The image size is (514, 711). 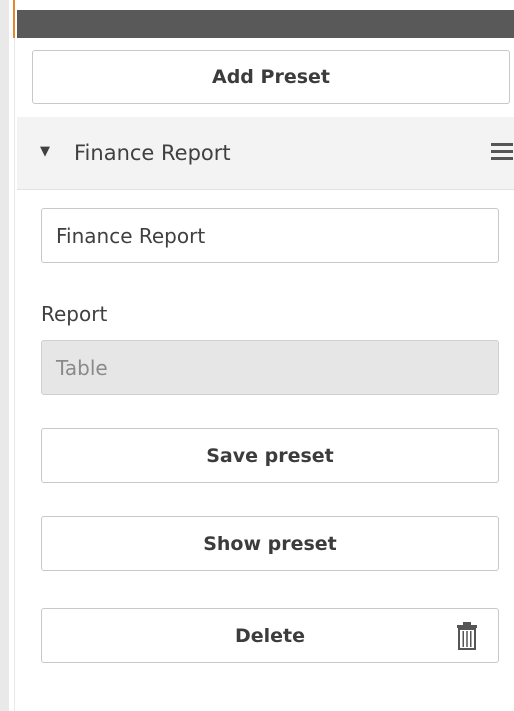 I want to click on show-preset-button: Show preset, so click(x=270, y=543).